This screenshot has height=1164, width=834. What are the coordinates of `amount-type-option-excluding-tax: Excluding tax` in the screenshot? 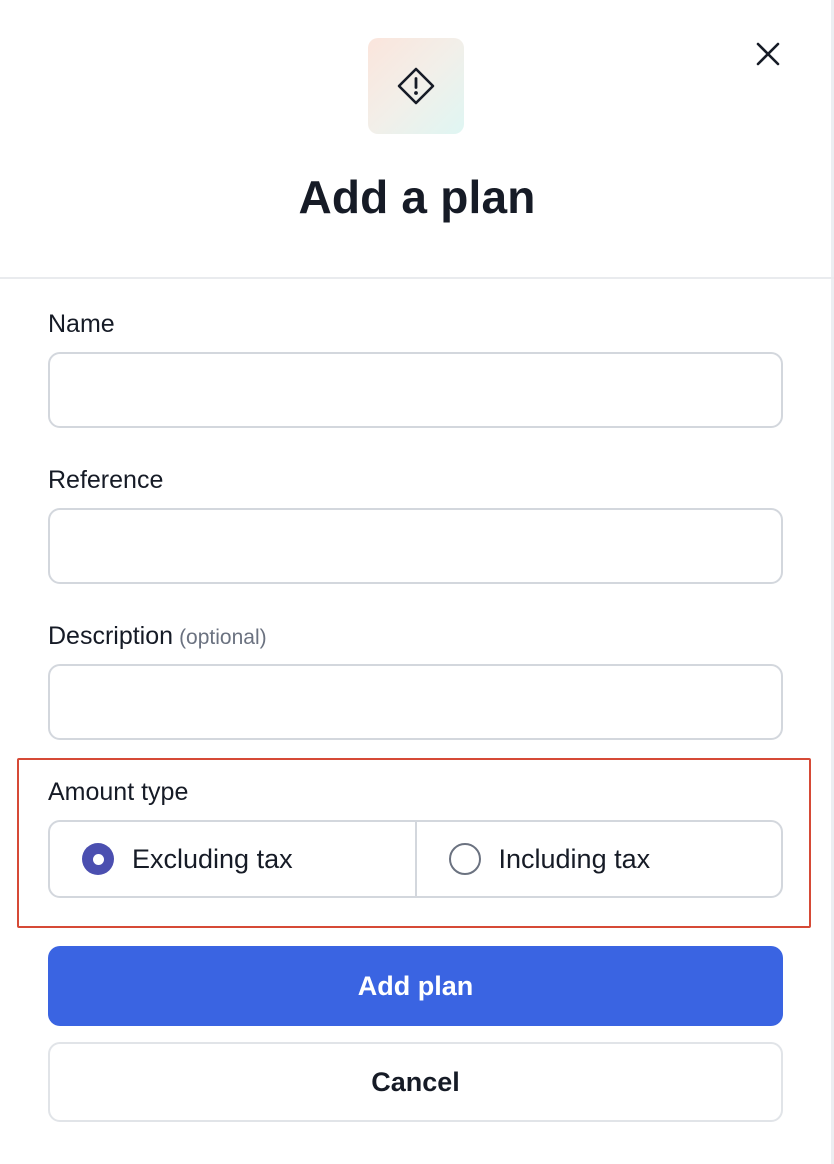 It's located at (232, 859).